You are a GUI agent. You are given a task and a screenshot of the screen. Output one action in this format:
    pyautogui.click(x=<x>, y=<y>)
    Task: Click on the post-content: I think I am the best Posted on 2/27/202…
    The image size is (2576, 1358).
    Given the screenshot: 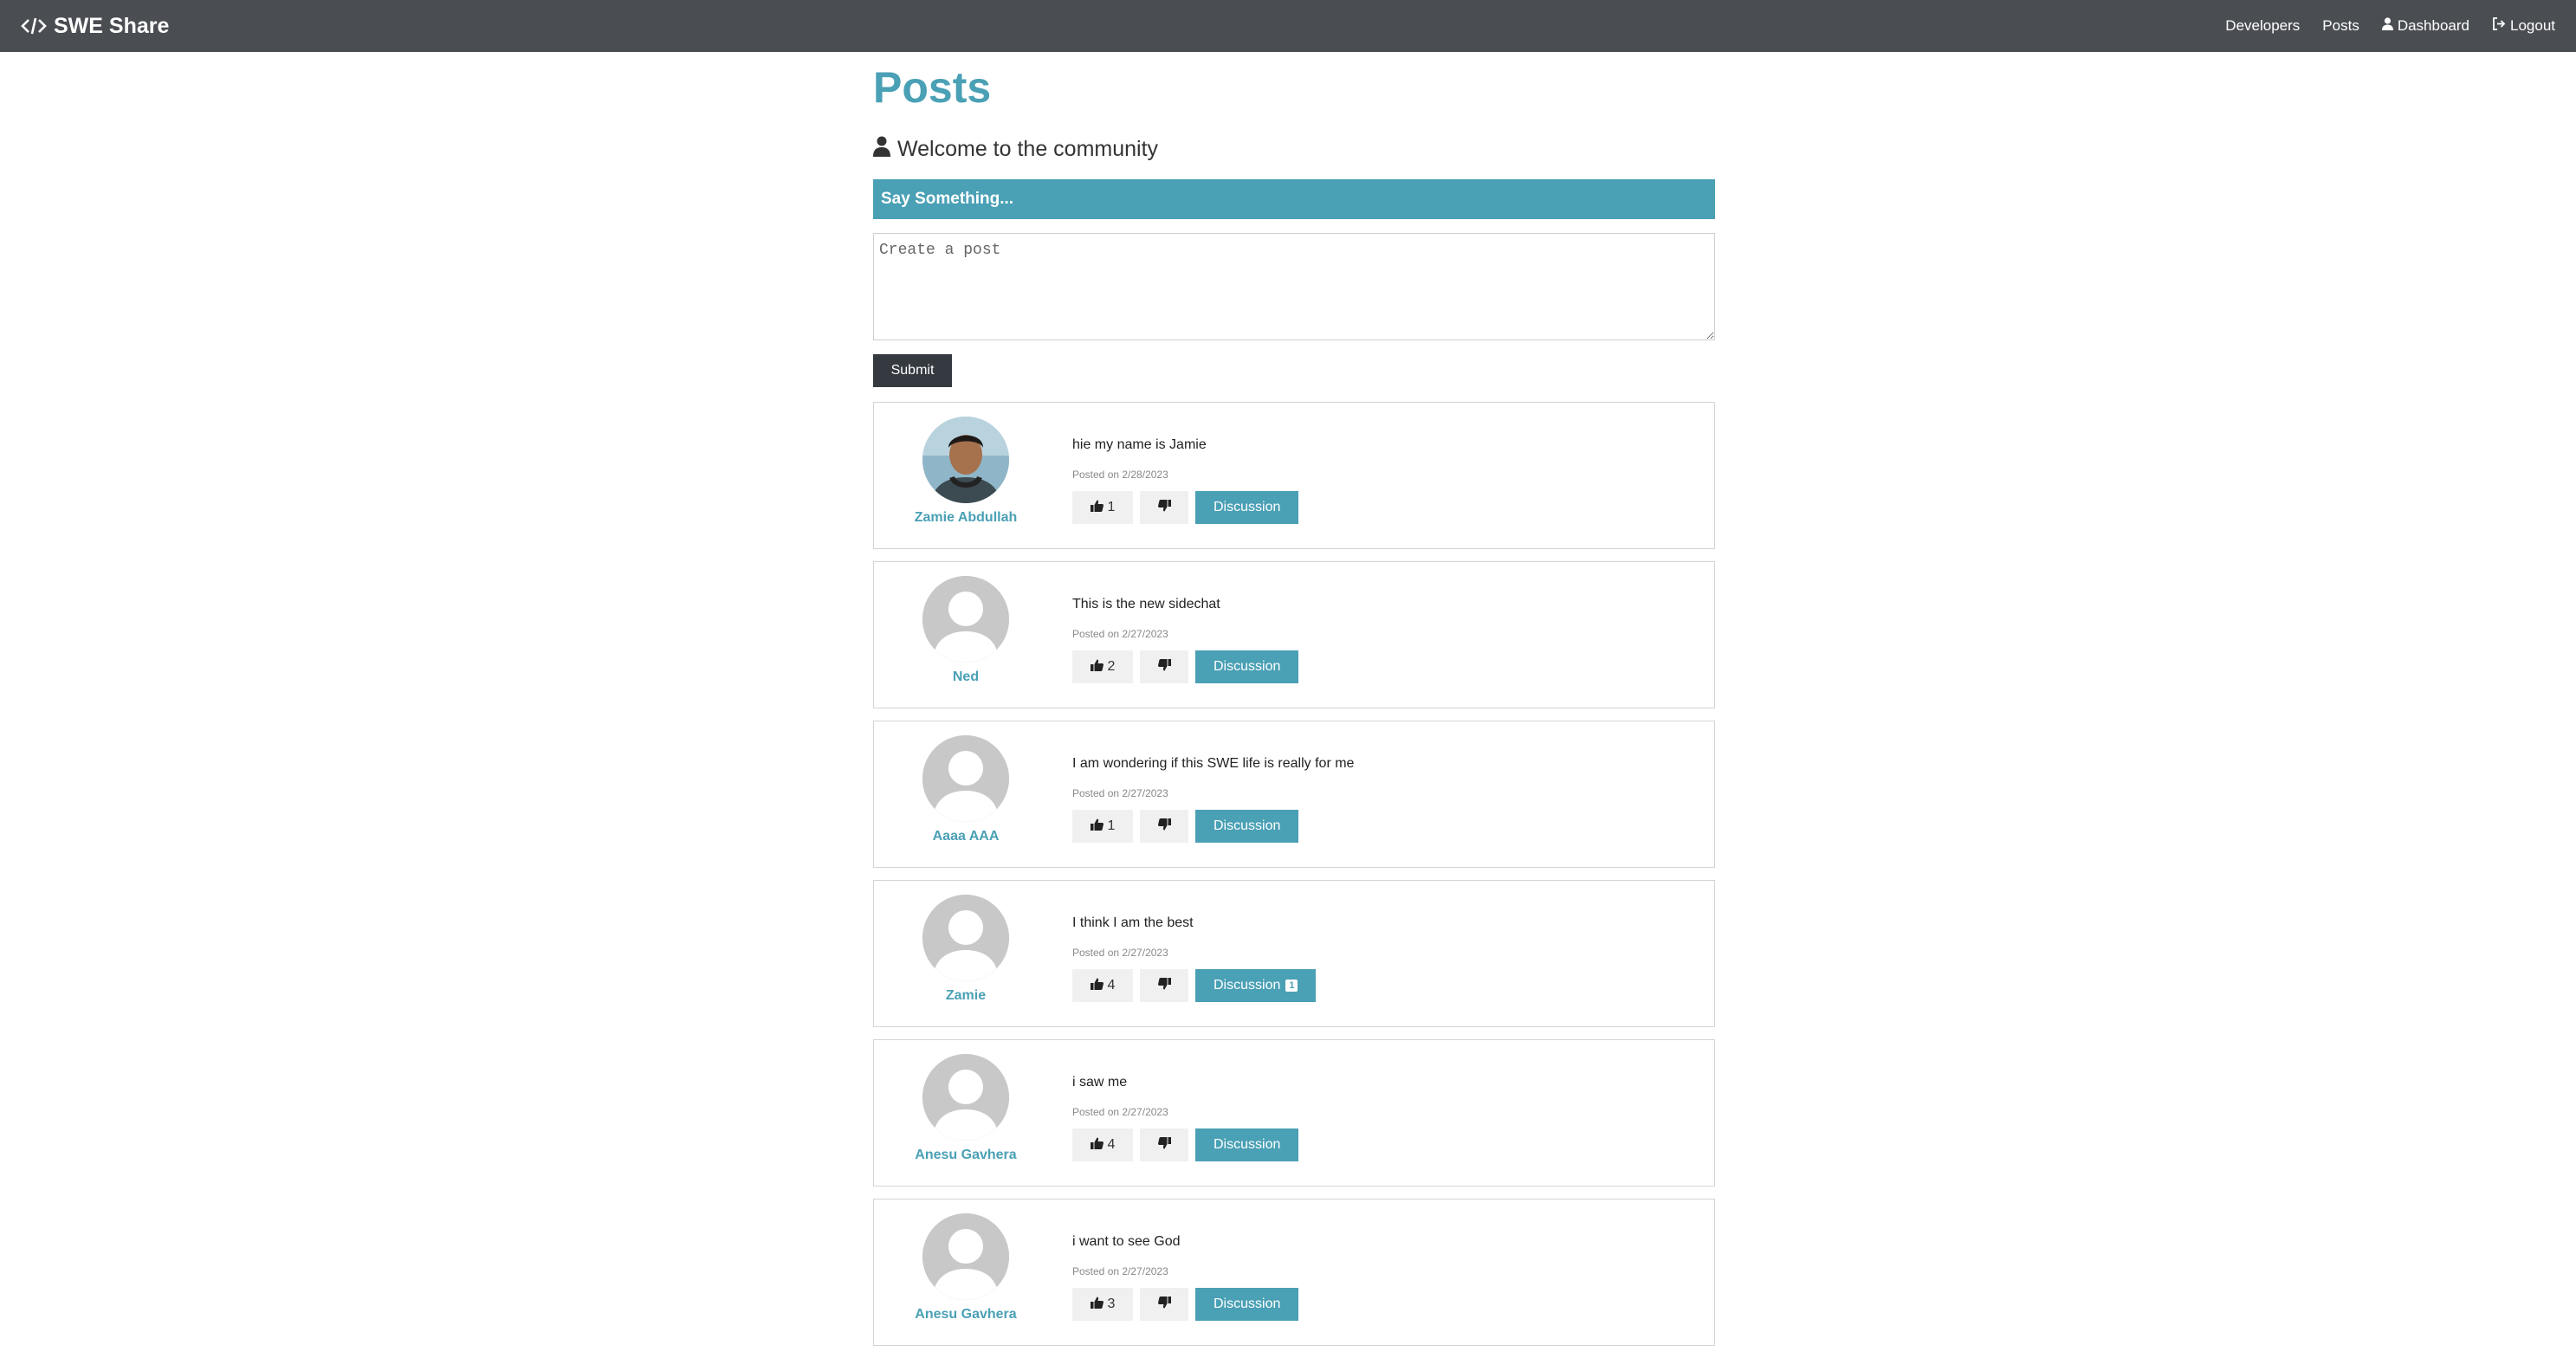 What is the action you would take?
    pyautogui.click(x=1194, y=941)
    